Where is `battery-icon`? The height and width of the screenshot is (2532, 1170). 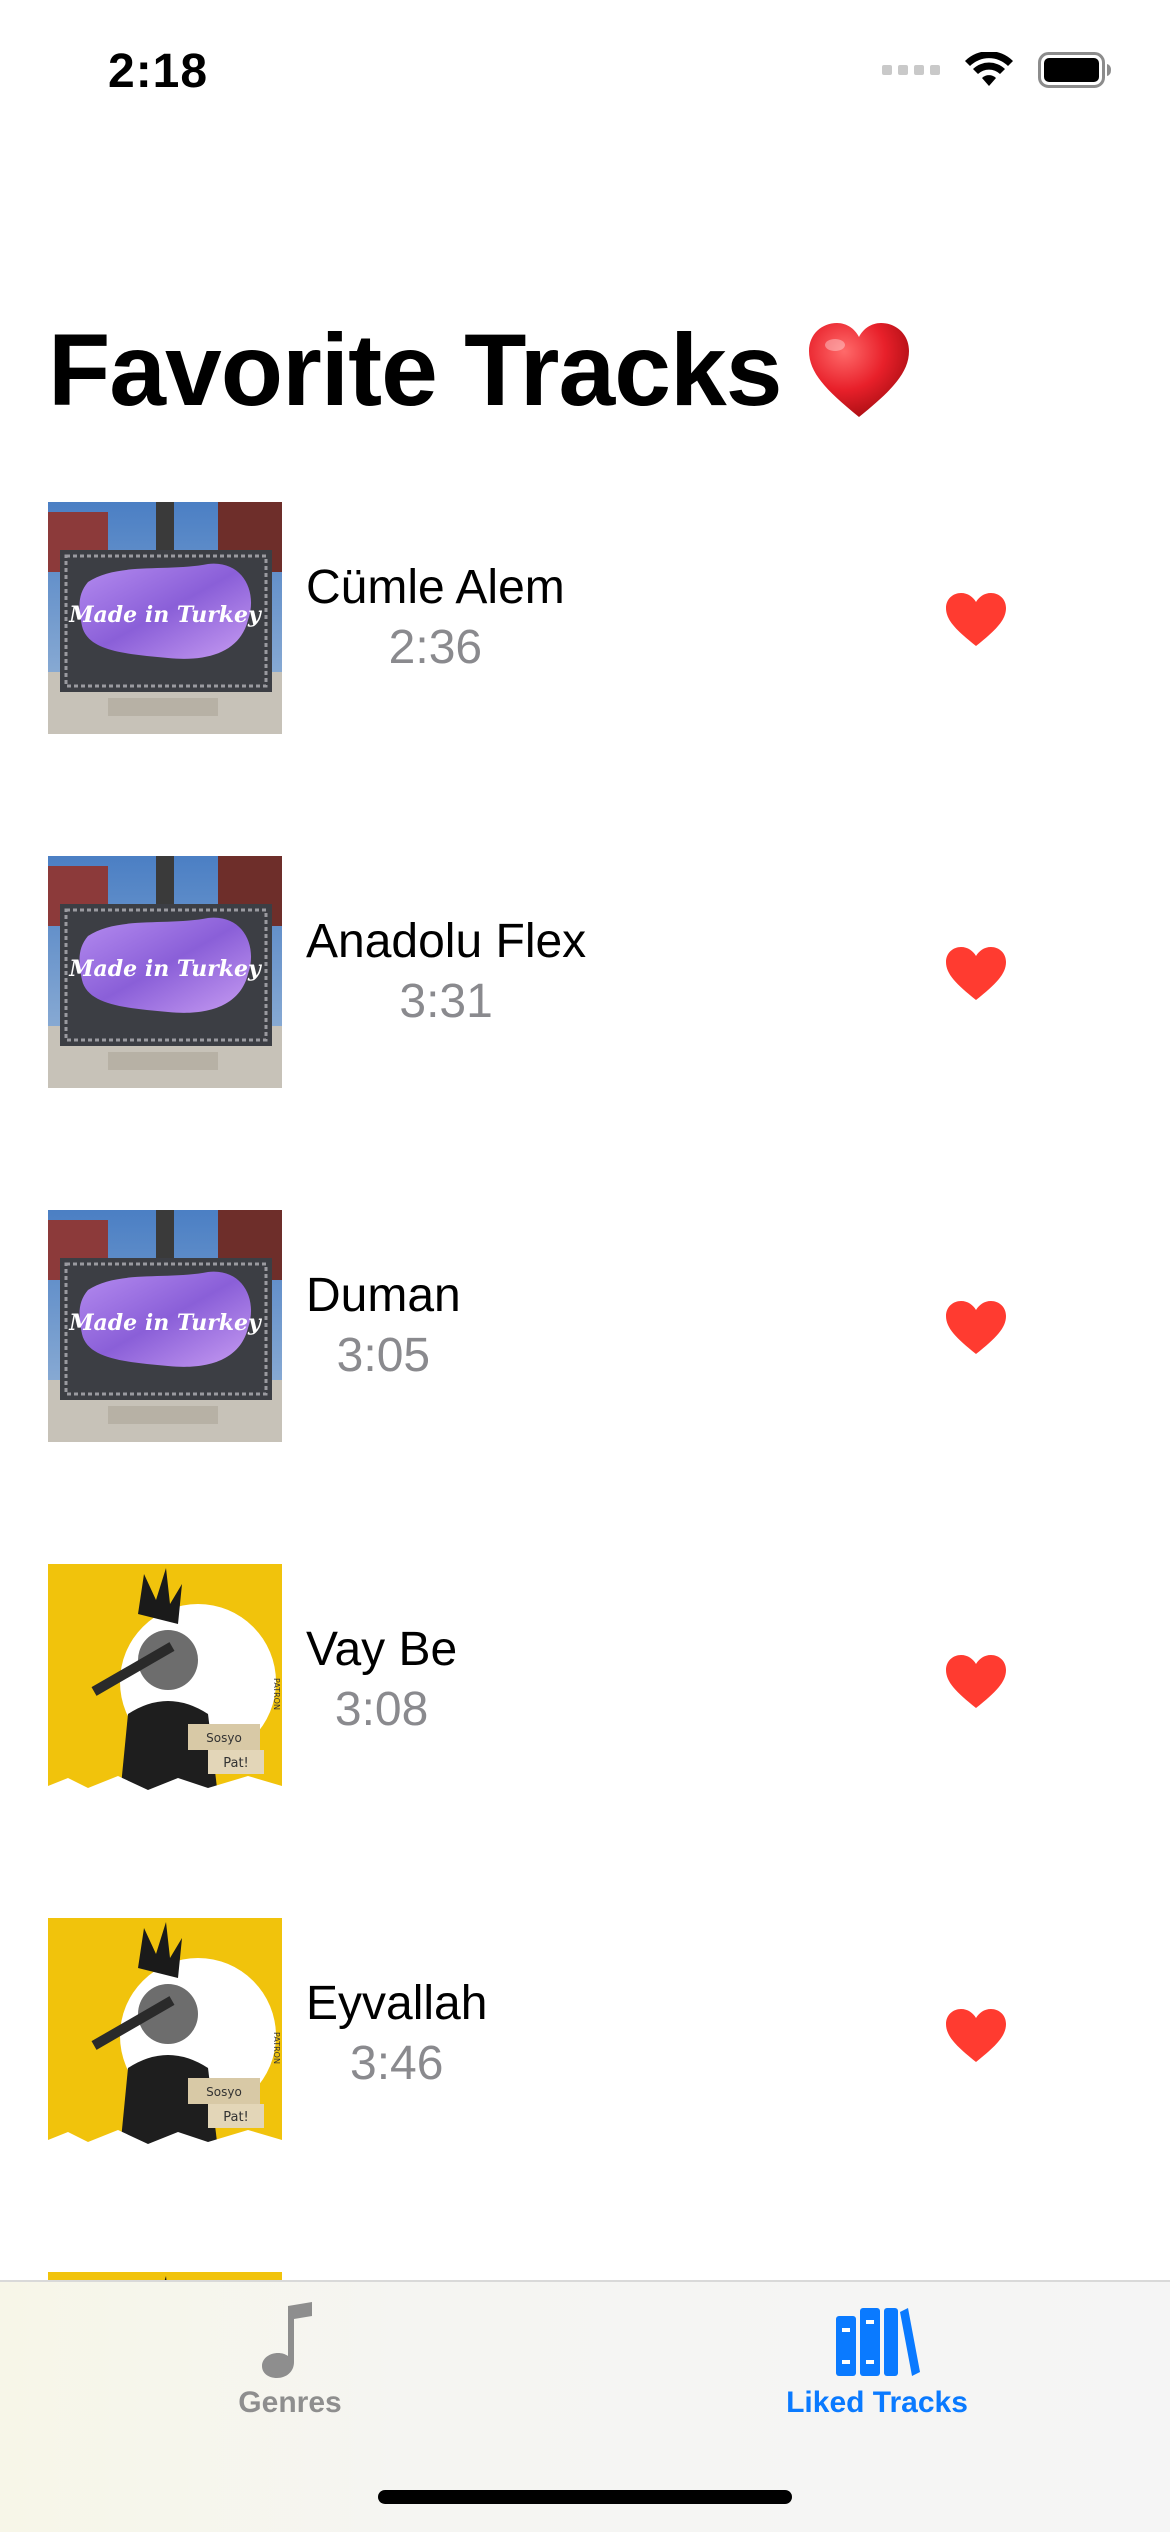 battery-icon is located at coordinates (1074, 70).